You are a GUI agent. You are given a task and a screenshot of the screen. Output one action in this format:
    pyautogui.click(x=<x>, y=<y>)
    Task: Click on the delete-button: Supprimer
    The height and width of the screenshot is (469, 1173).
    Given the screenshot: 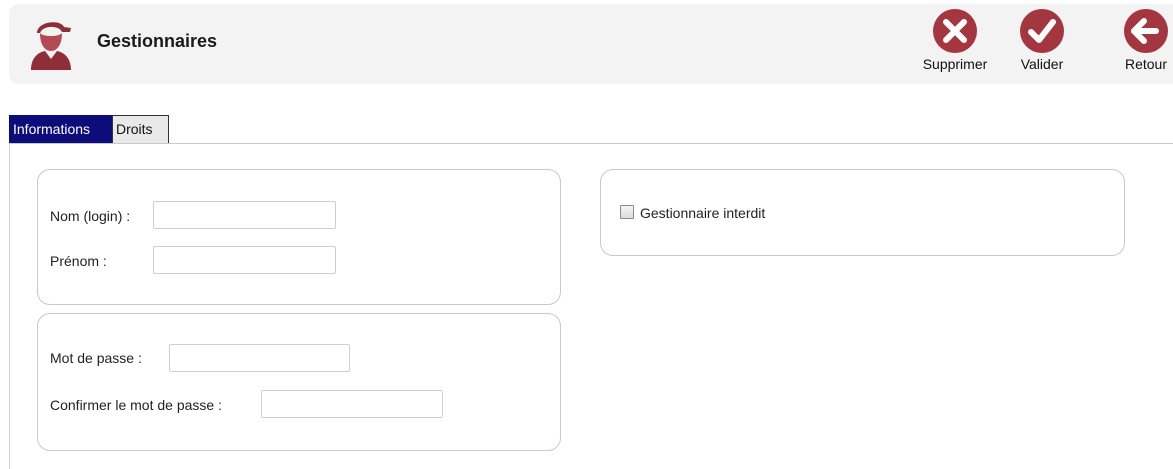 What is the action you would take?
    pyautogui.click(x=955, y=40)
    